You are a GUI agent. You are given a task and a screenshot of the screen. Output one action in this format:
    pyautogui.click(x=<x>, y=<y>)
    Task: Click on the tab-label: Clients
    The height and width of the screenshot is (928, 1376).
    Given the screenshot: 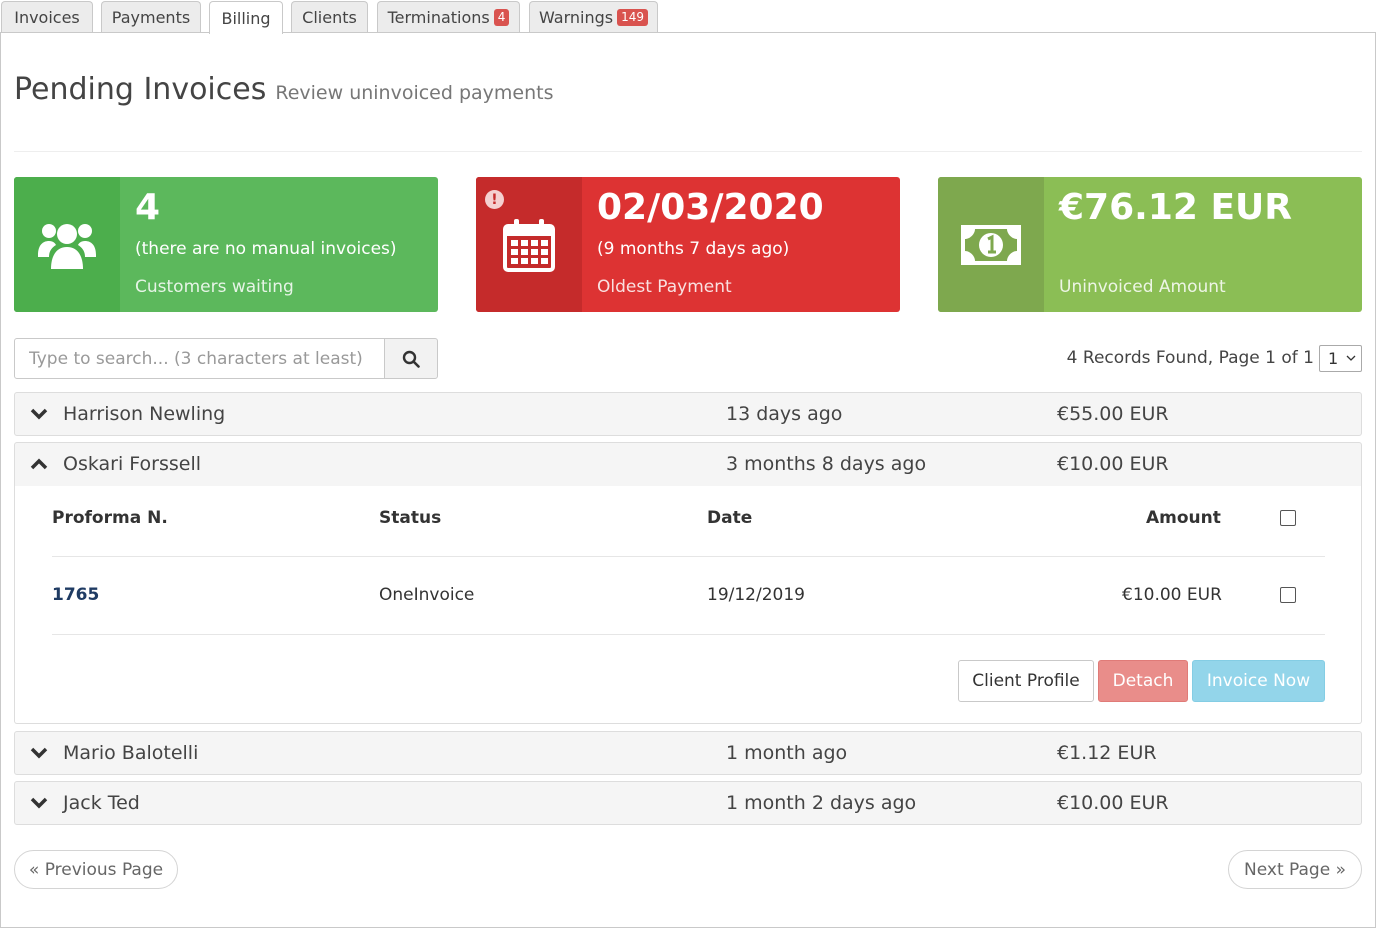 What is the action you would take?
    pyautogui.click(x=329, y=17)
    